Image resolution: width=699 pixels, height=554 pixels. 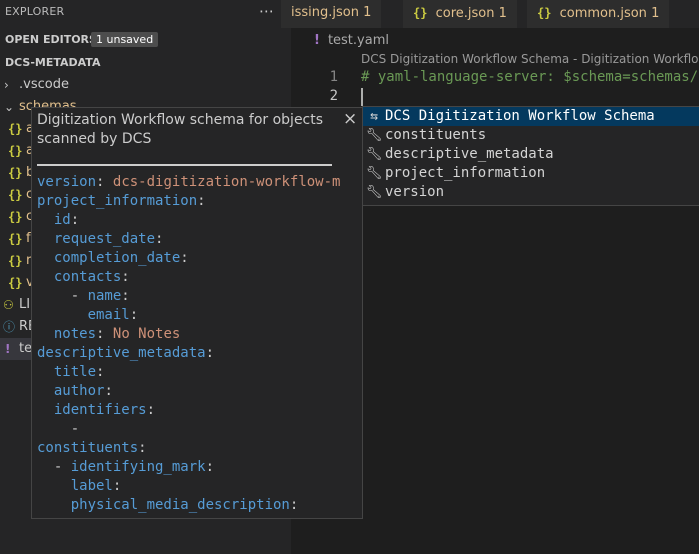 What do you see at coordinates (87, 277) in the screenshot?
I see `yaml-key: contacts` at bounding box center [87, 277].